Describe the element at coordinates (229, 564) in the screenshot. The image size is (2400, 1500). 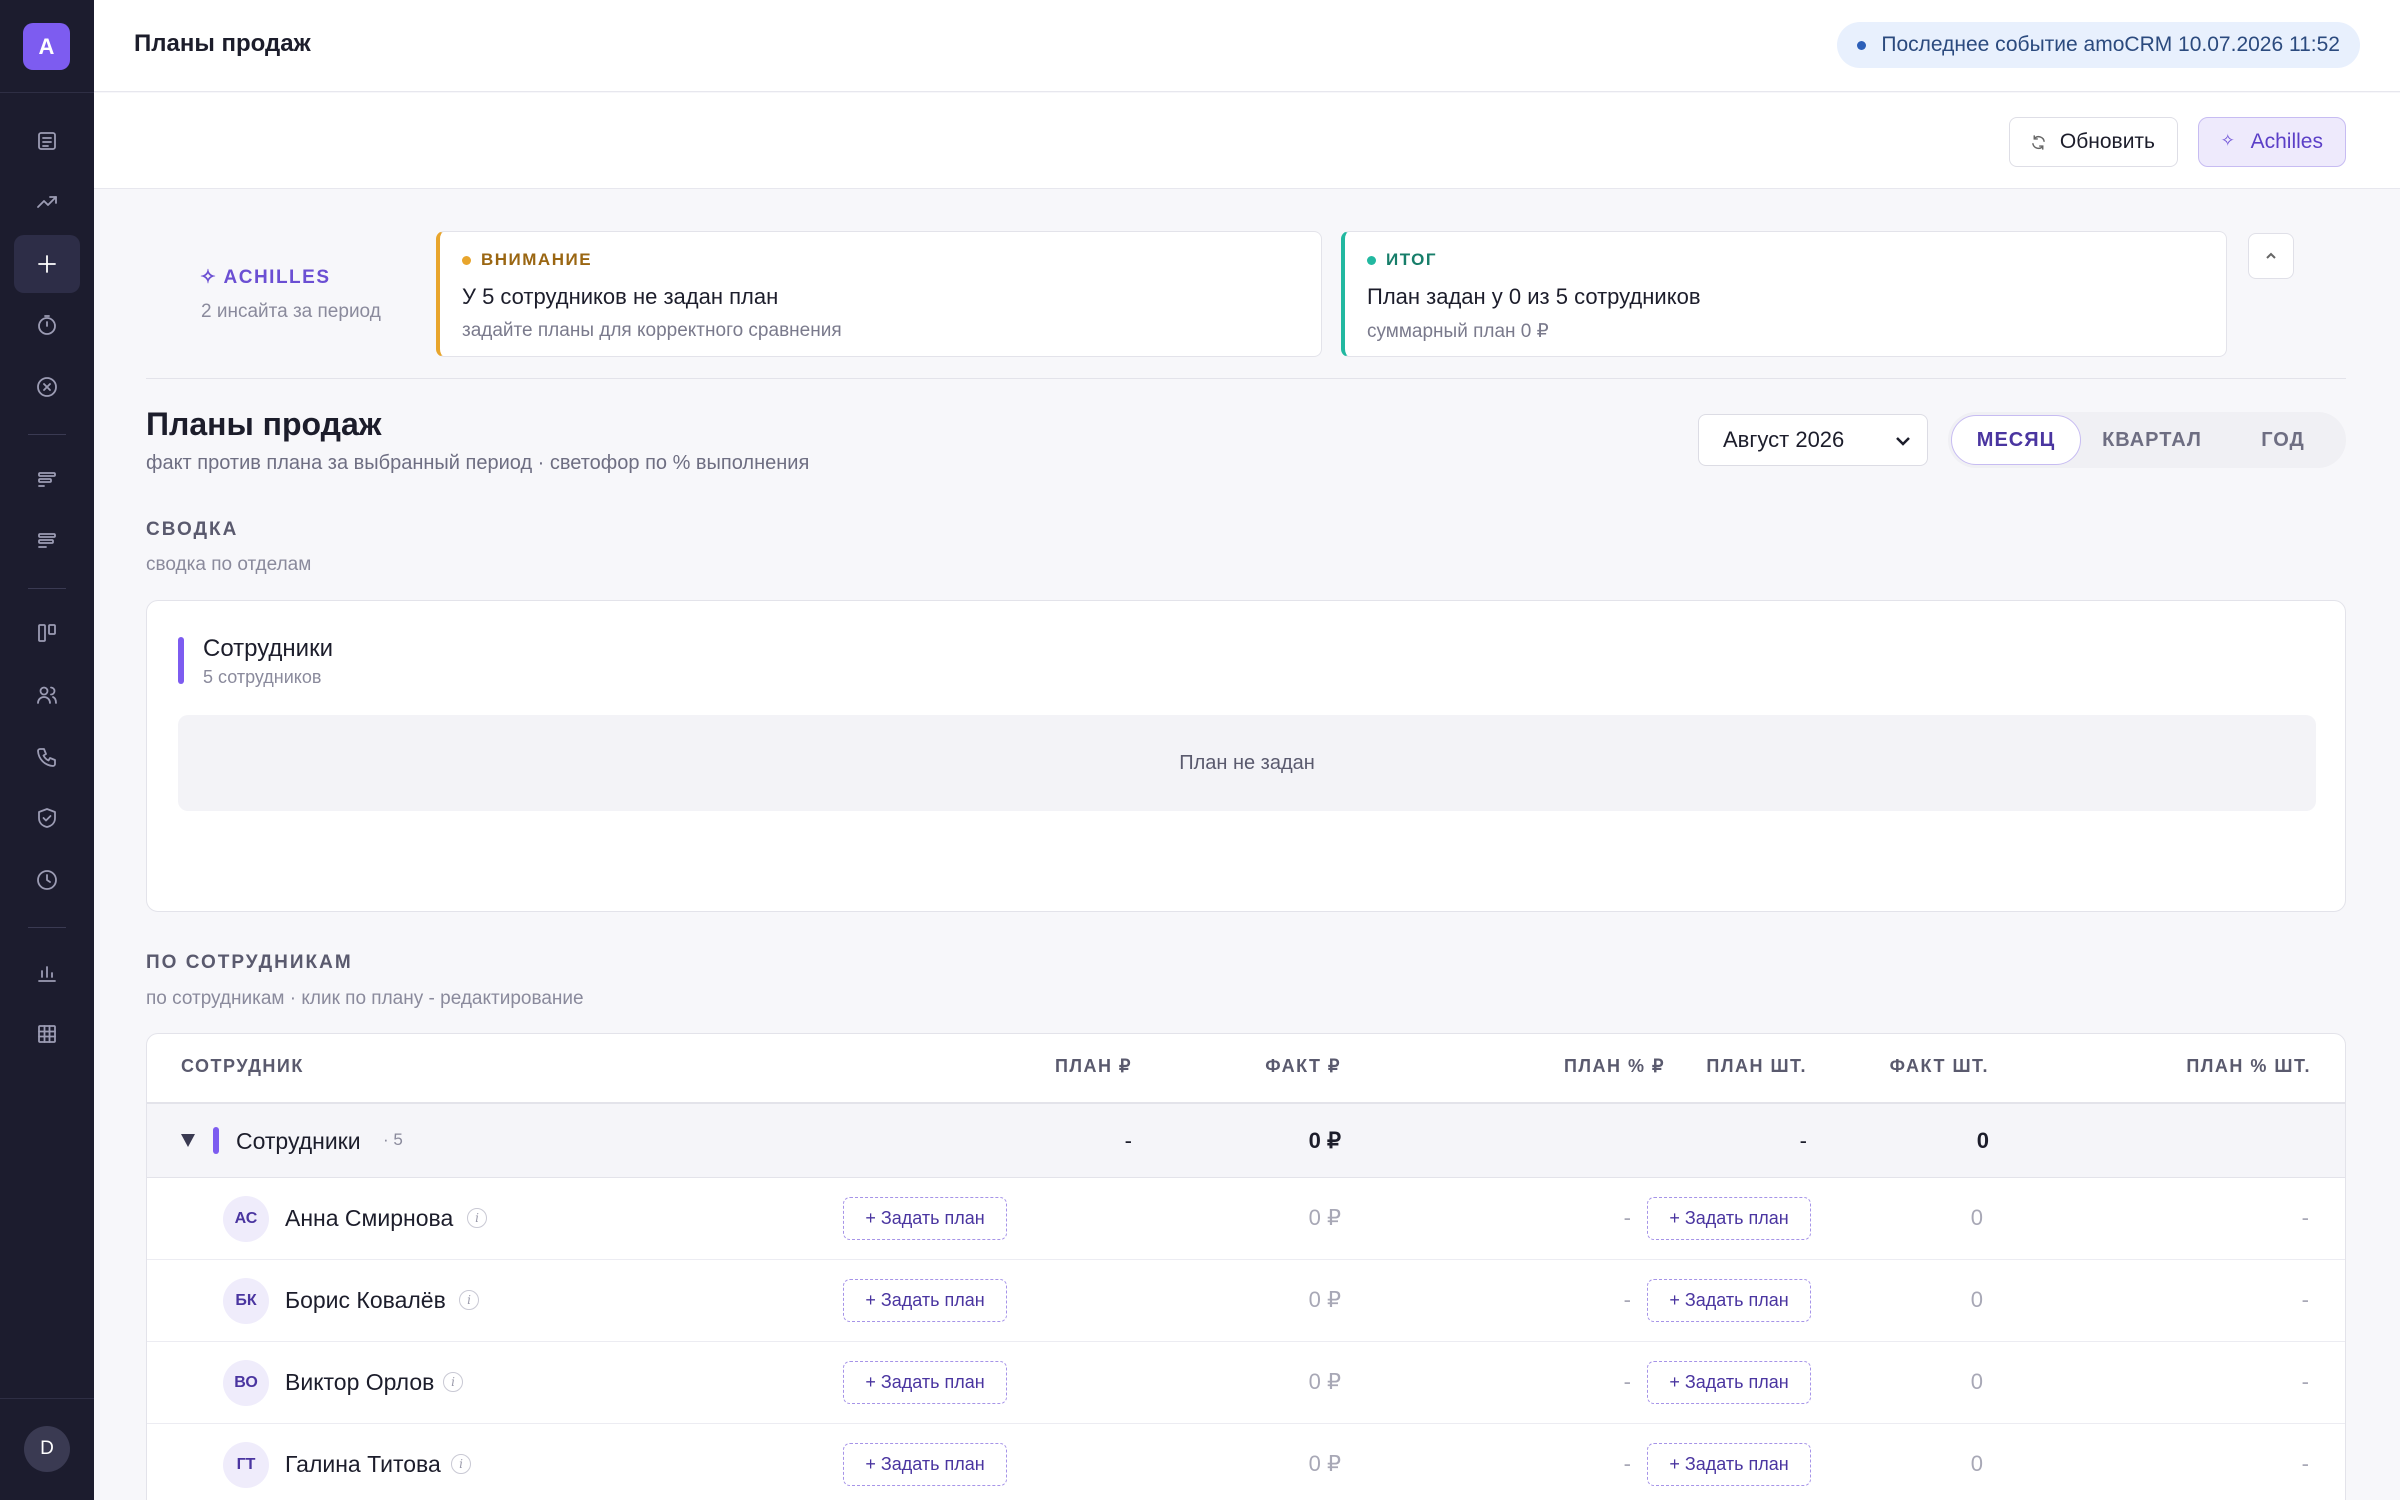
I see `summary-sublabel: сводка по отделам` at that location.